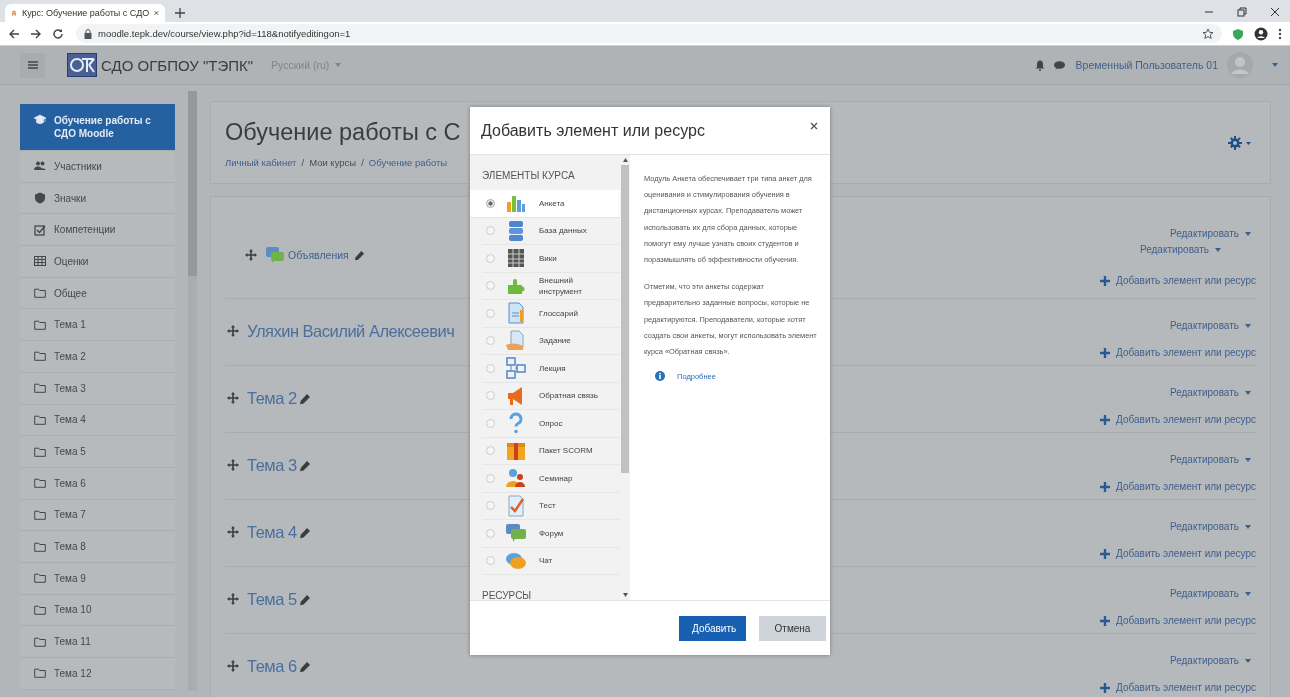  I want to click on sidebar-item: Компетенции, so click(97, 230).